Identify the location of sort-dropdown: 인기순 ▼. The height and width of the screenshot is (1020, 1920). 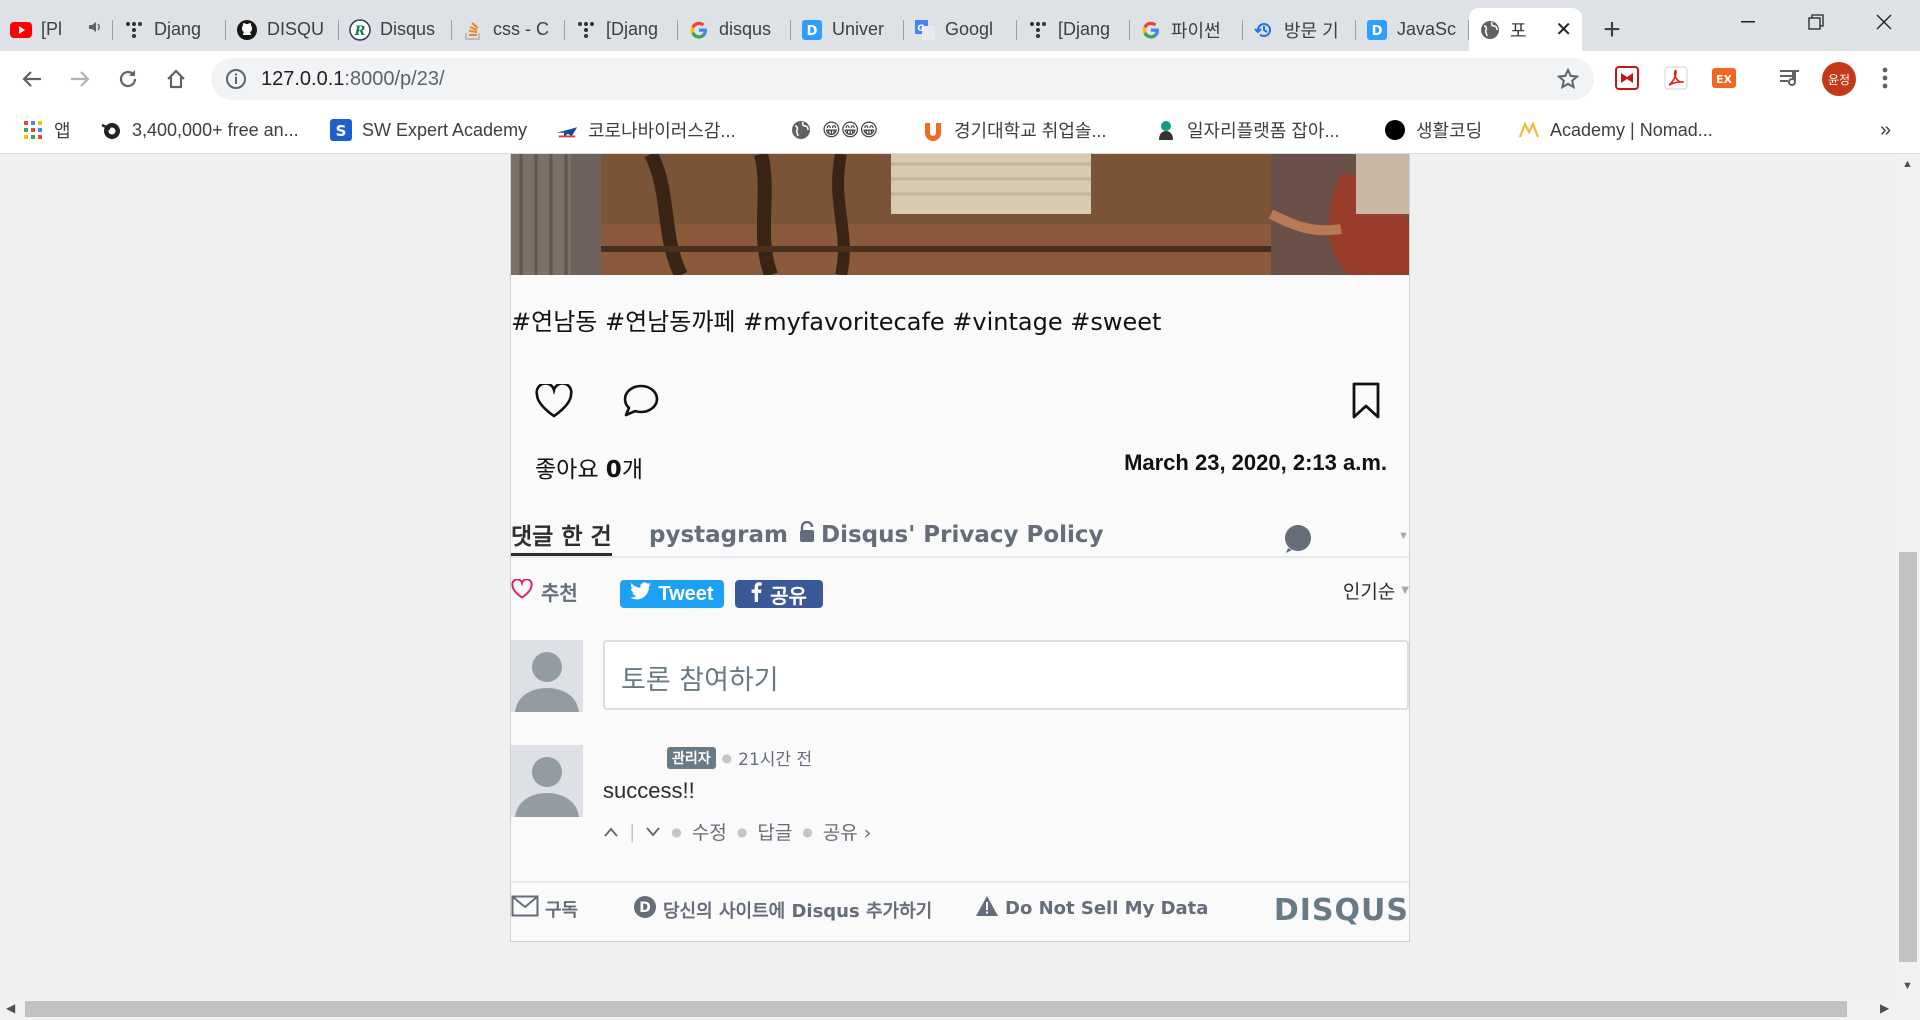
(1376, 590).